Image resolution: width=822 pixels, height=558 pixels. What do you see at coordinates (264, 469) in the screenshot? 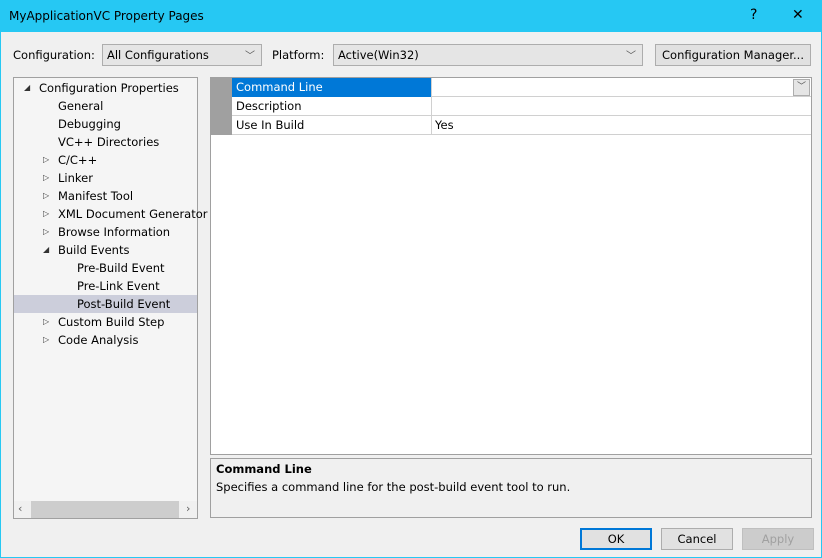
I see `description-title: Command Line` at bounding box center [264, 469].